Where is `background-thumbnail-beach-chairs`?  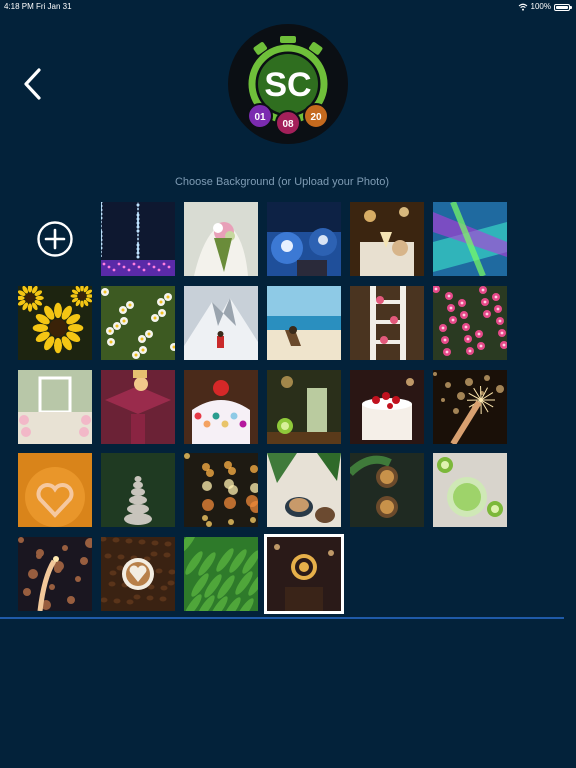 background-thumbnail-beach-chairs is located at coordinates (304, 323).